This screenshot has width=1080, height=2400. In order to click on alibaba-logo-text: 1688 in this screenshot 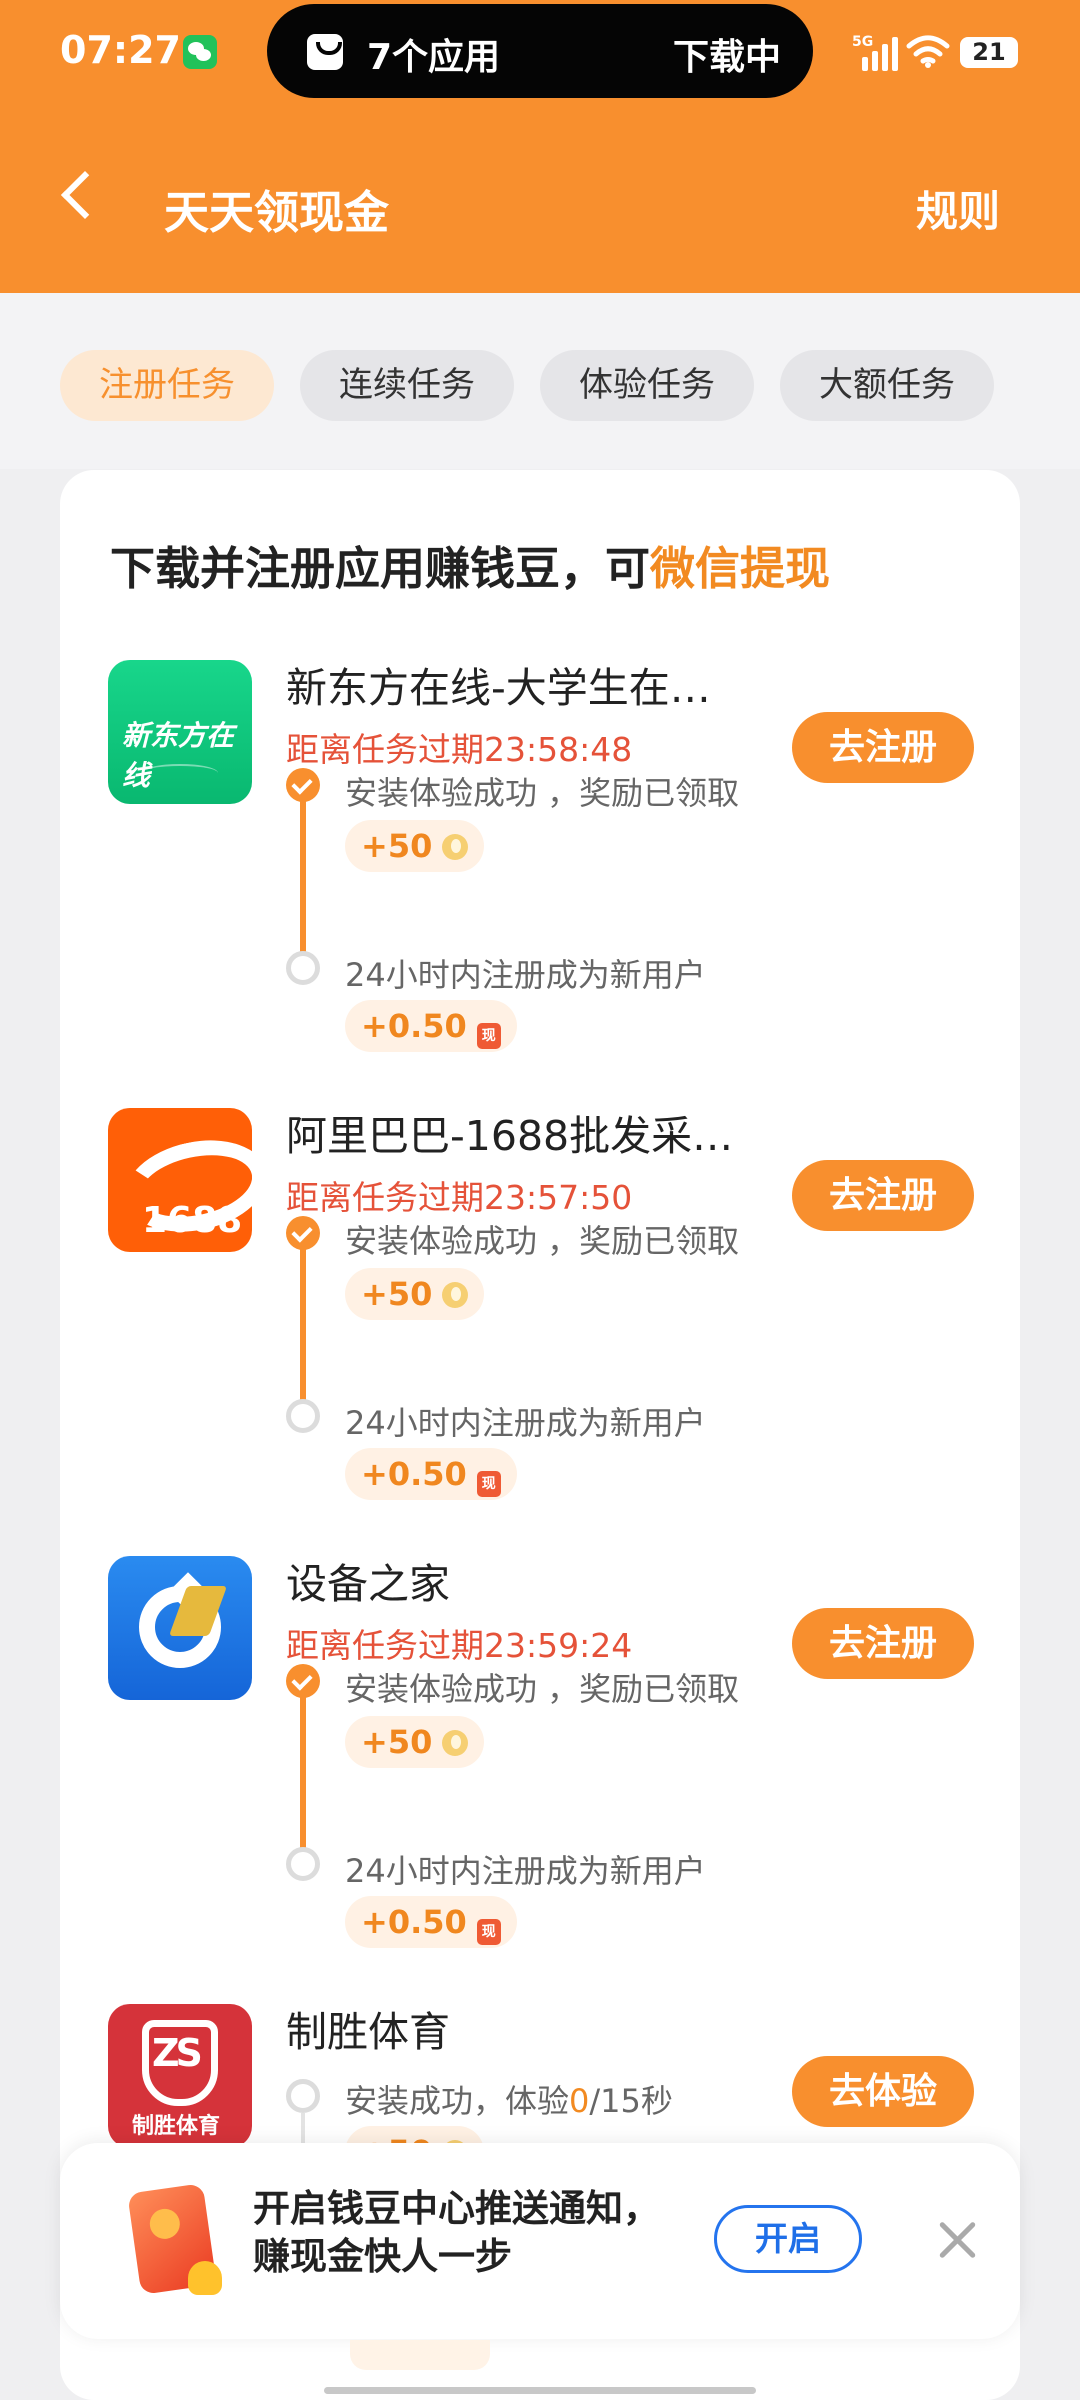, I will do `click(192, 1220)`.